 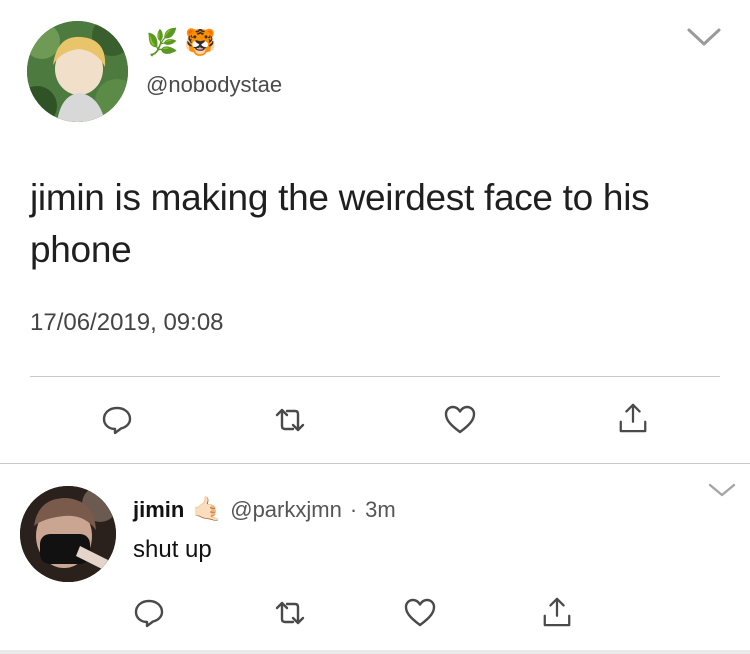 I want to click on tweet-timestamp: 17/06/2019, 09:08, so click(x=127, y=322).